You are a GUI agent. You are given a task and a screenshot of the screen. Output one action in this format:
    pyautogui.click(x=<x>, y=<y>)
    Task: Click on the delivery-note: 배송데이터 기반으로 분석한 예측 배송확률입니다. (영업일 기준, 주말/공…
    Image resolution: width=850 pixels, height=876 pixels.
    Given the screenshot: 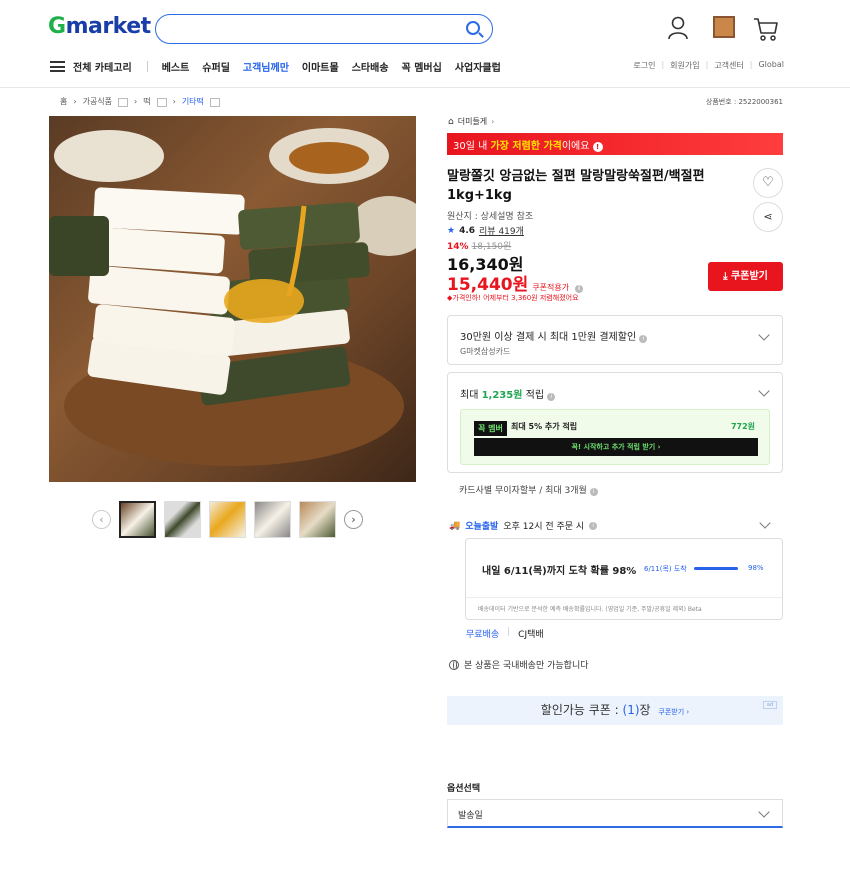 What is the action you would take?
    pyautogui.click(x=624, y=608)
    